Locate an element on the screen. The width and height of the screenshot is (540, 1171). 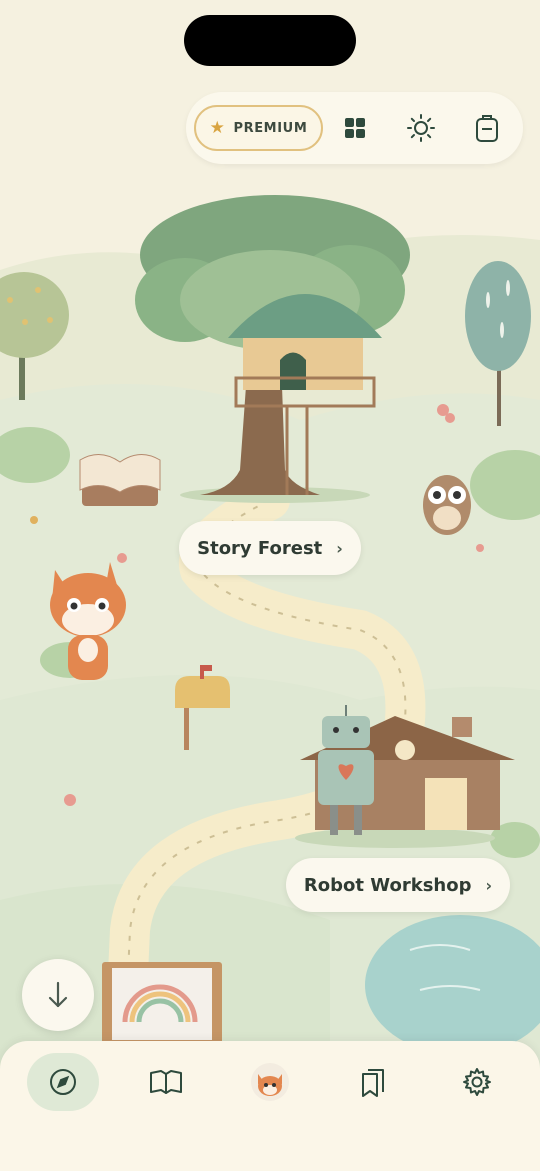
location-story-forest: Story Forest › is located at coordinates (270, 548).